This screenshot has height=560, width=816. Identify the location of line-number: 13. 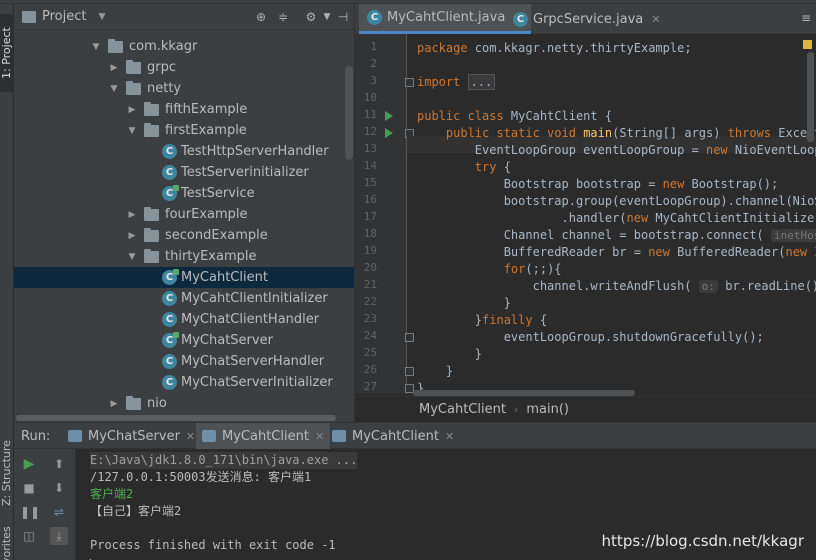
(370, 148).